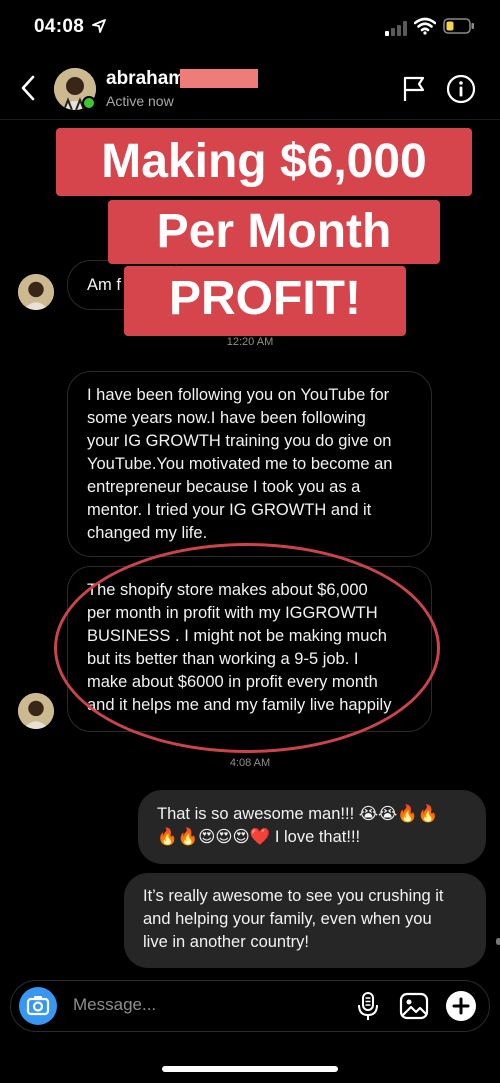 The width and height of the screenshot is (500, 1083). I want to click on location-arrow-icon, so click(99, 26).